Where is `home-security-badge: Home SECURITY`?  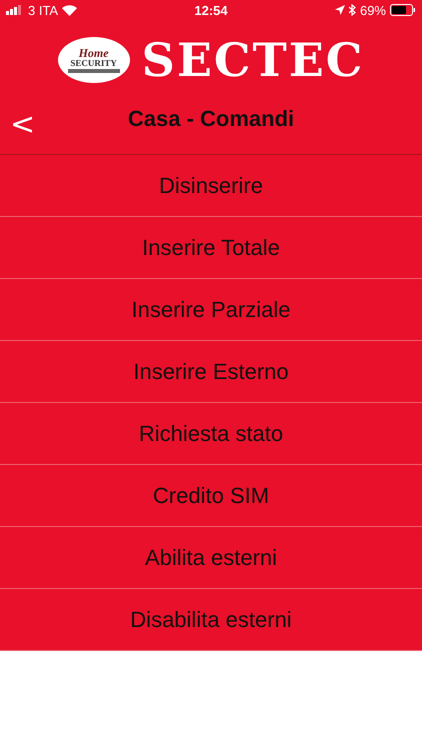 home-security-badge: Home SECURITY is located at coordinates (94, 60).